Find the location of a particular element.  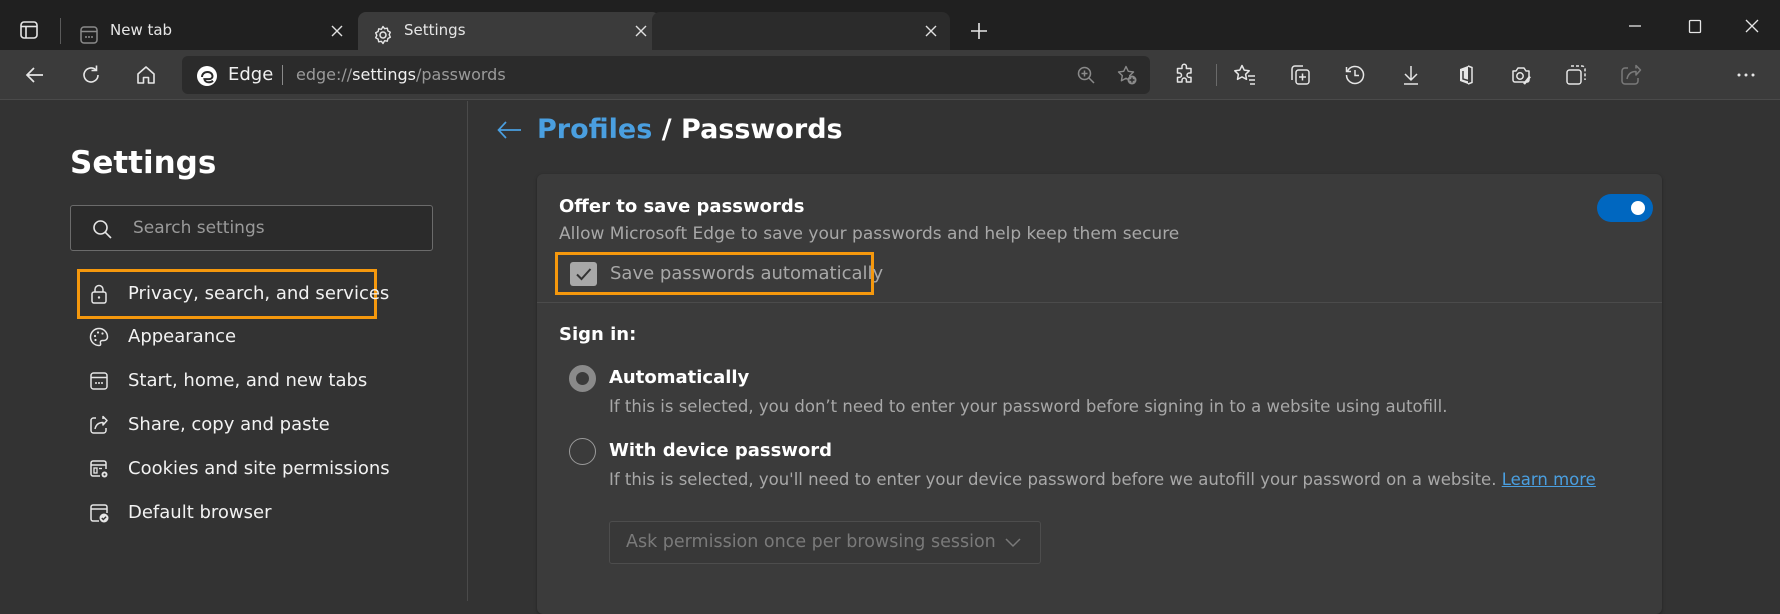

downloads-icon is located at coordinates (1411, 75).